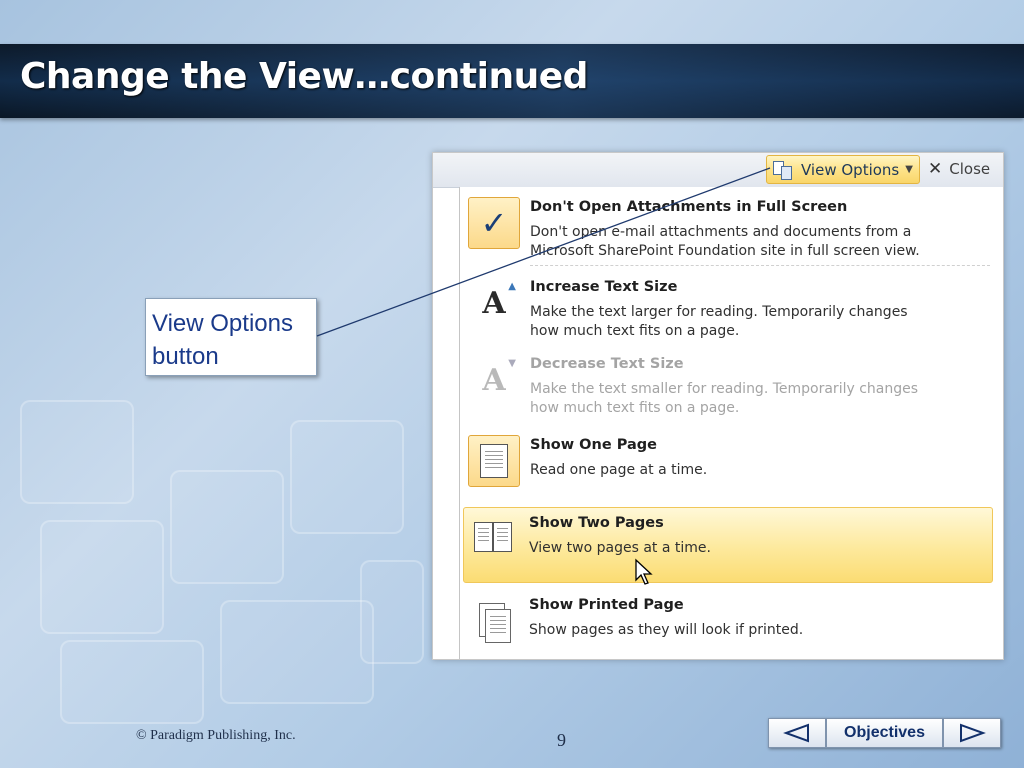 The image size is (1024, 768). I want to click on close-icon: ✕, so click(935, 169).